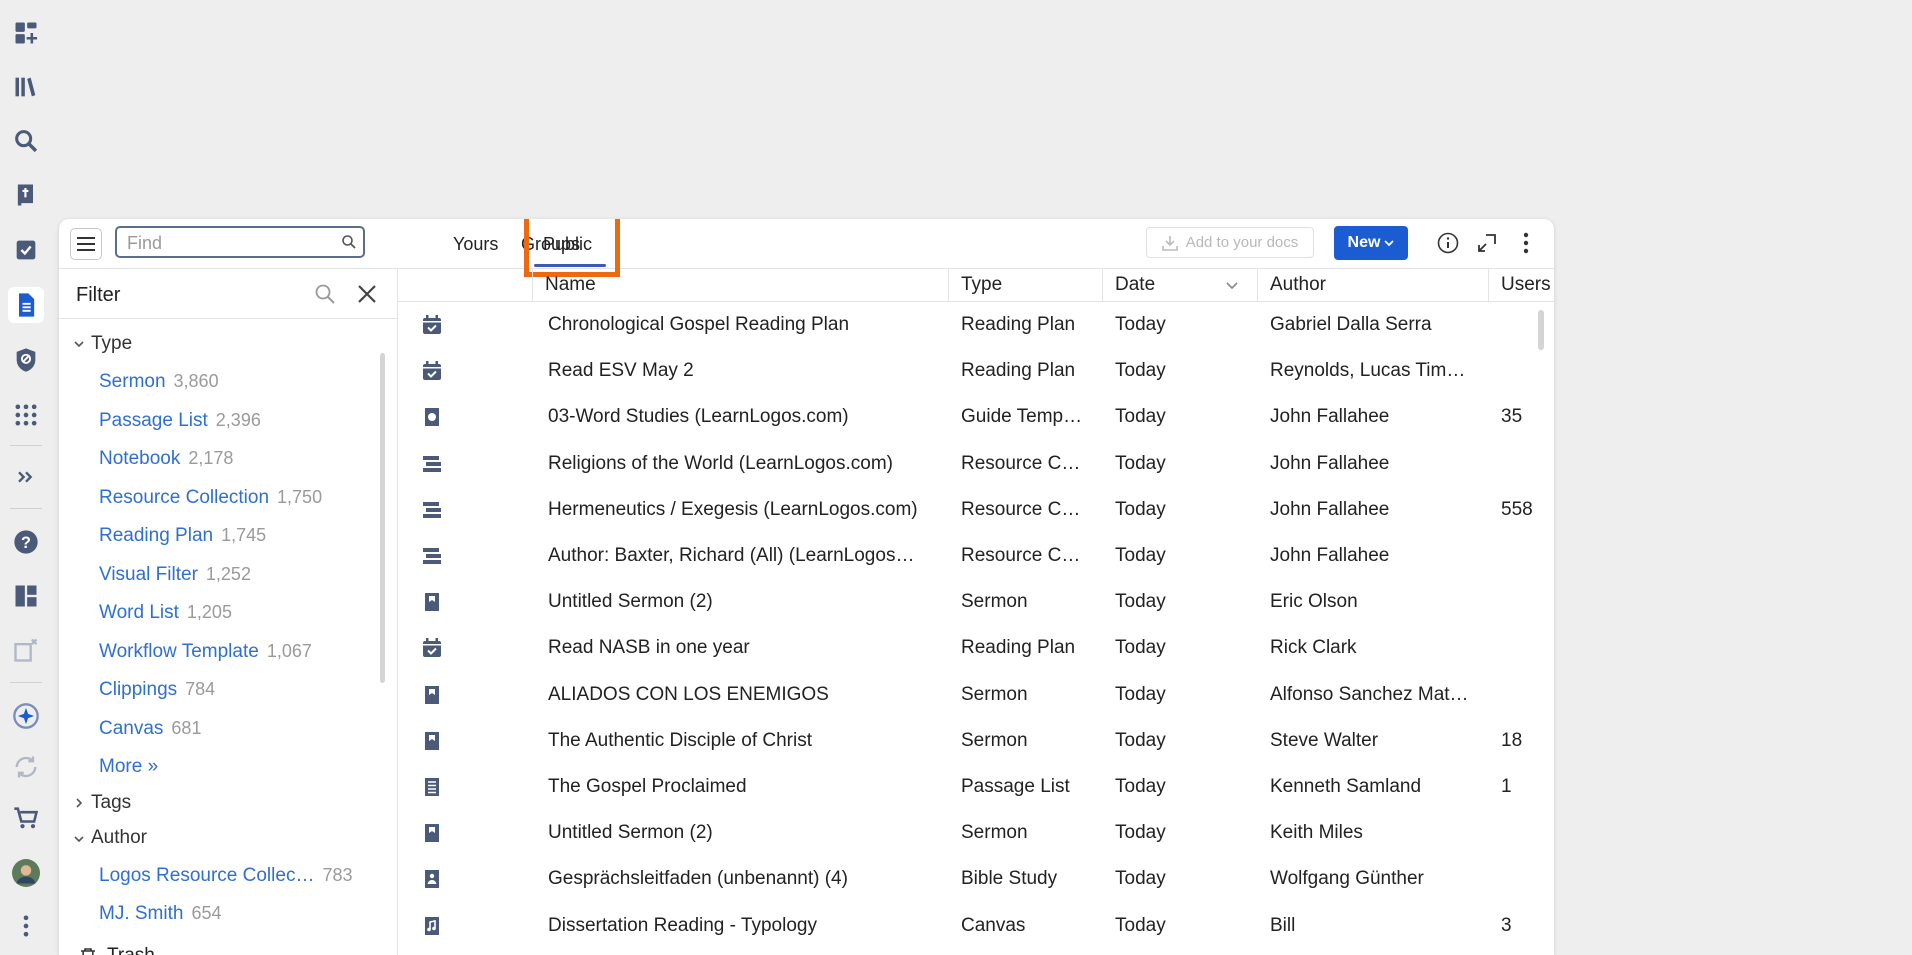 This screenshot has width=1912, height=955. What do you see at coordinates (159, 382) in the screenshot?
I see `filter-item-sermon: Sermon 3,860` at bounding box center [159, 382].